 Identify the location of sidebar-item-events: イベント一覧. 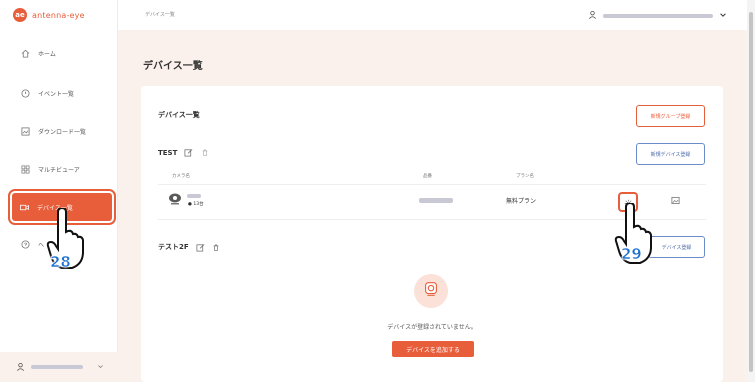
(59, 93).